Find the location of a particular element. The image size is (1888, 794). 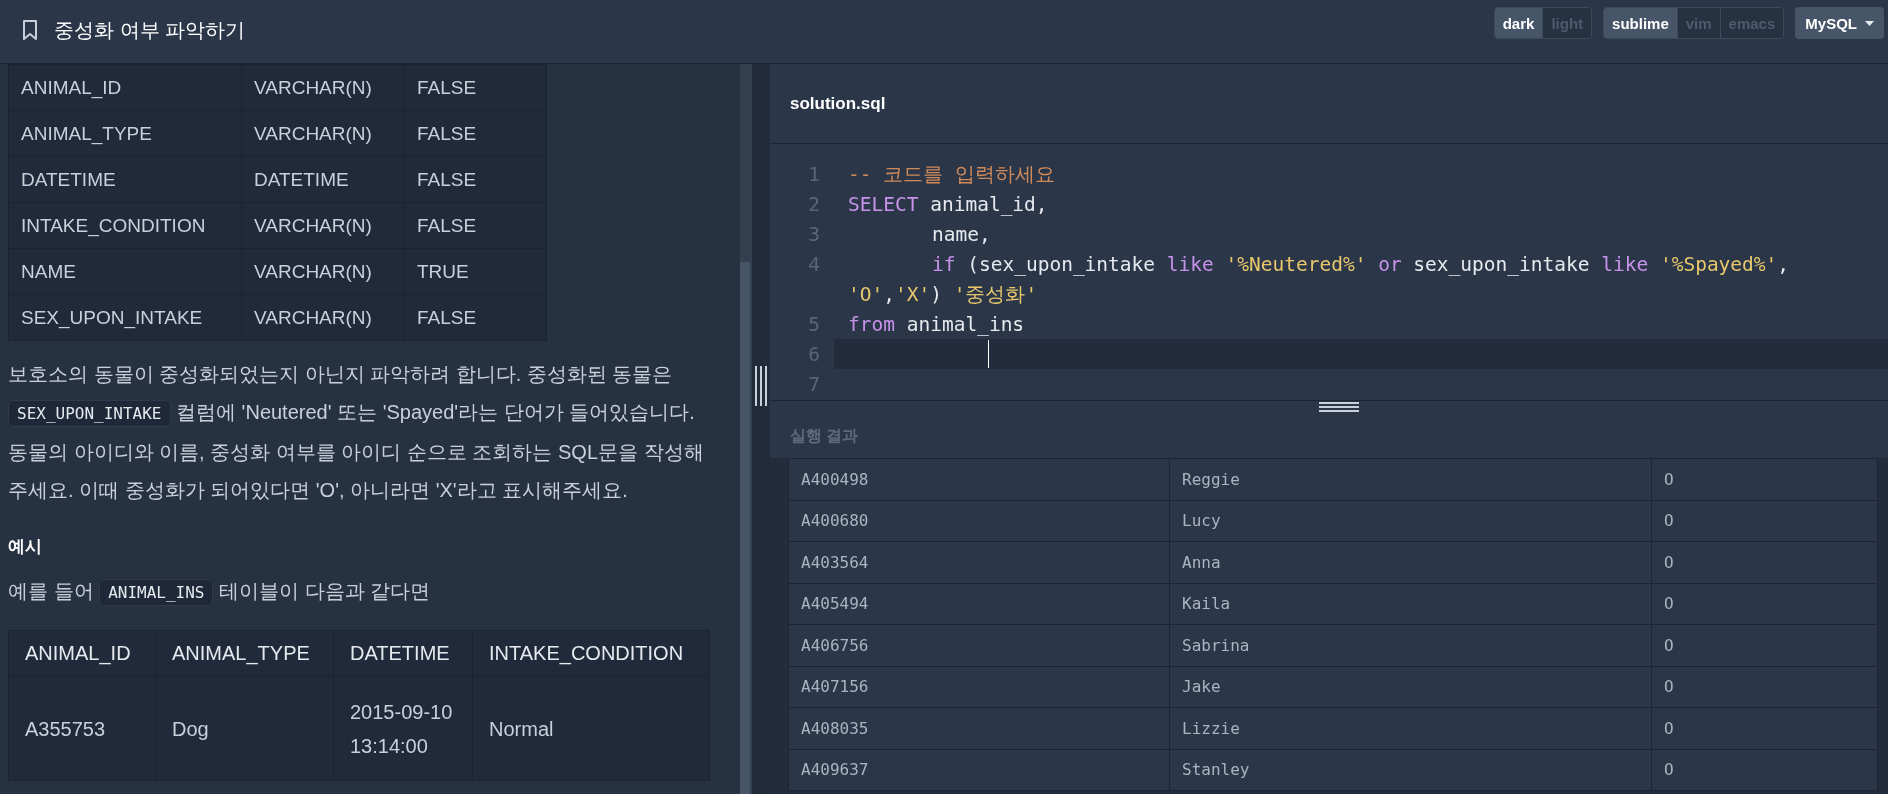

table-cell: Dog is located at coordinates (244, 728).